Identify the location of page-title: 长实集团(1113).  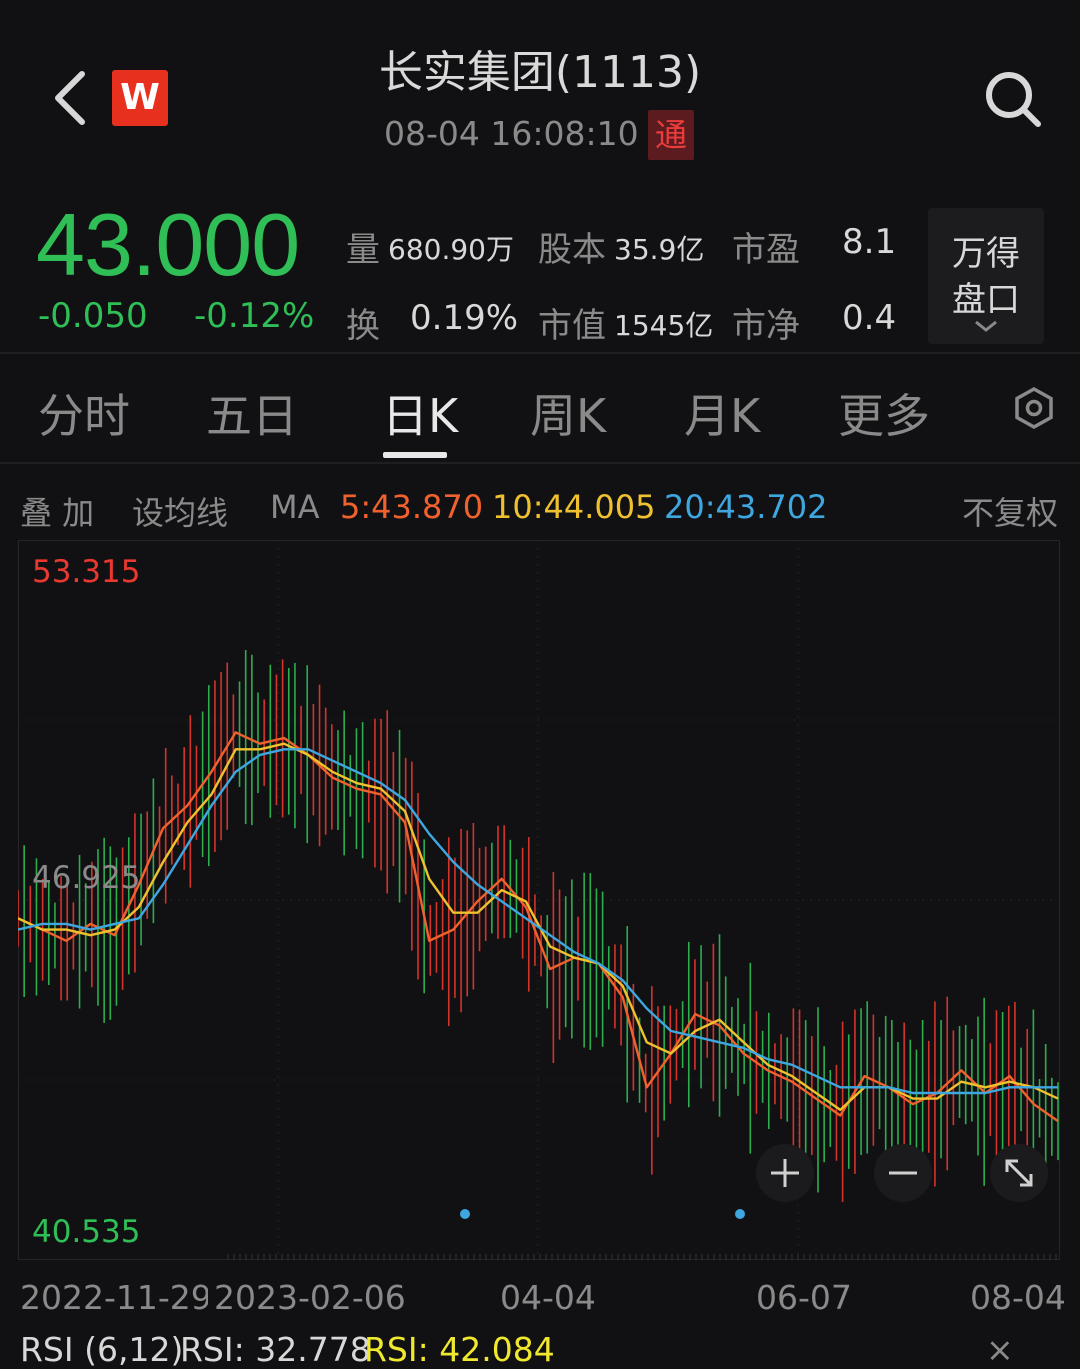
(540, 72).